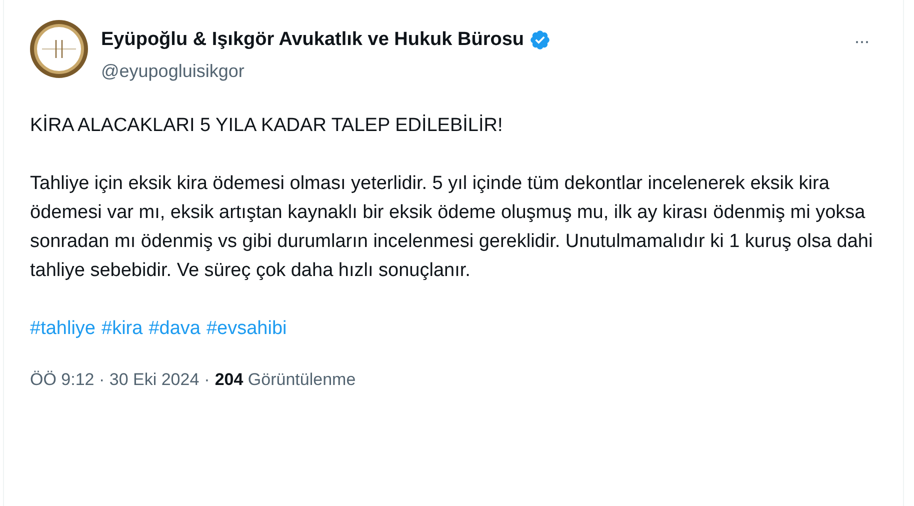 Image resolution: width=914 pixels, height=506 pixels. What do you see at coordinates (115, 379) in the screenshot?
I see `tweet-timestamp: ÖÖ 9:12 · 30 Eki 2024` at bounding box center [115, 379].